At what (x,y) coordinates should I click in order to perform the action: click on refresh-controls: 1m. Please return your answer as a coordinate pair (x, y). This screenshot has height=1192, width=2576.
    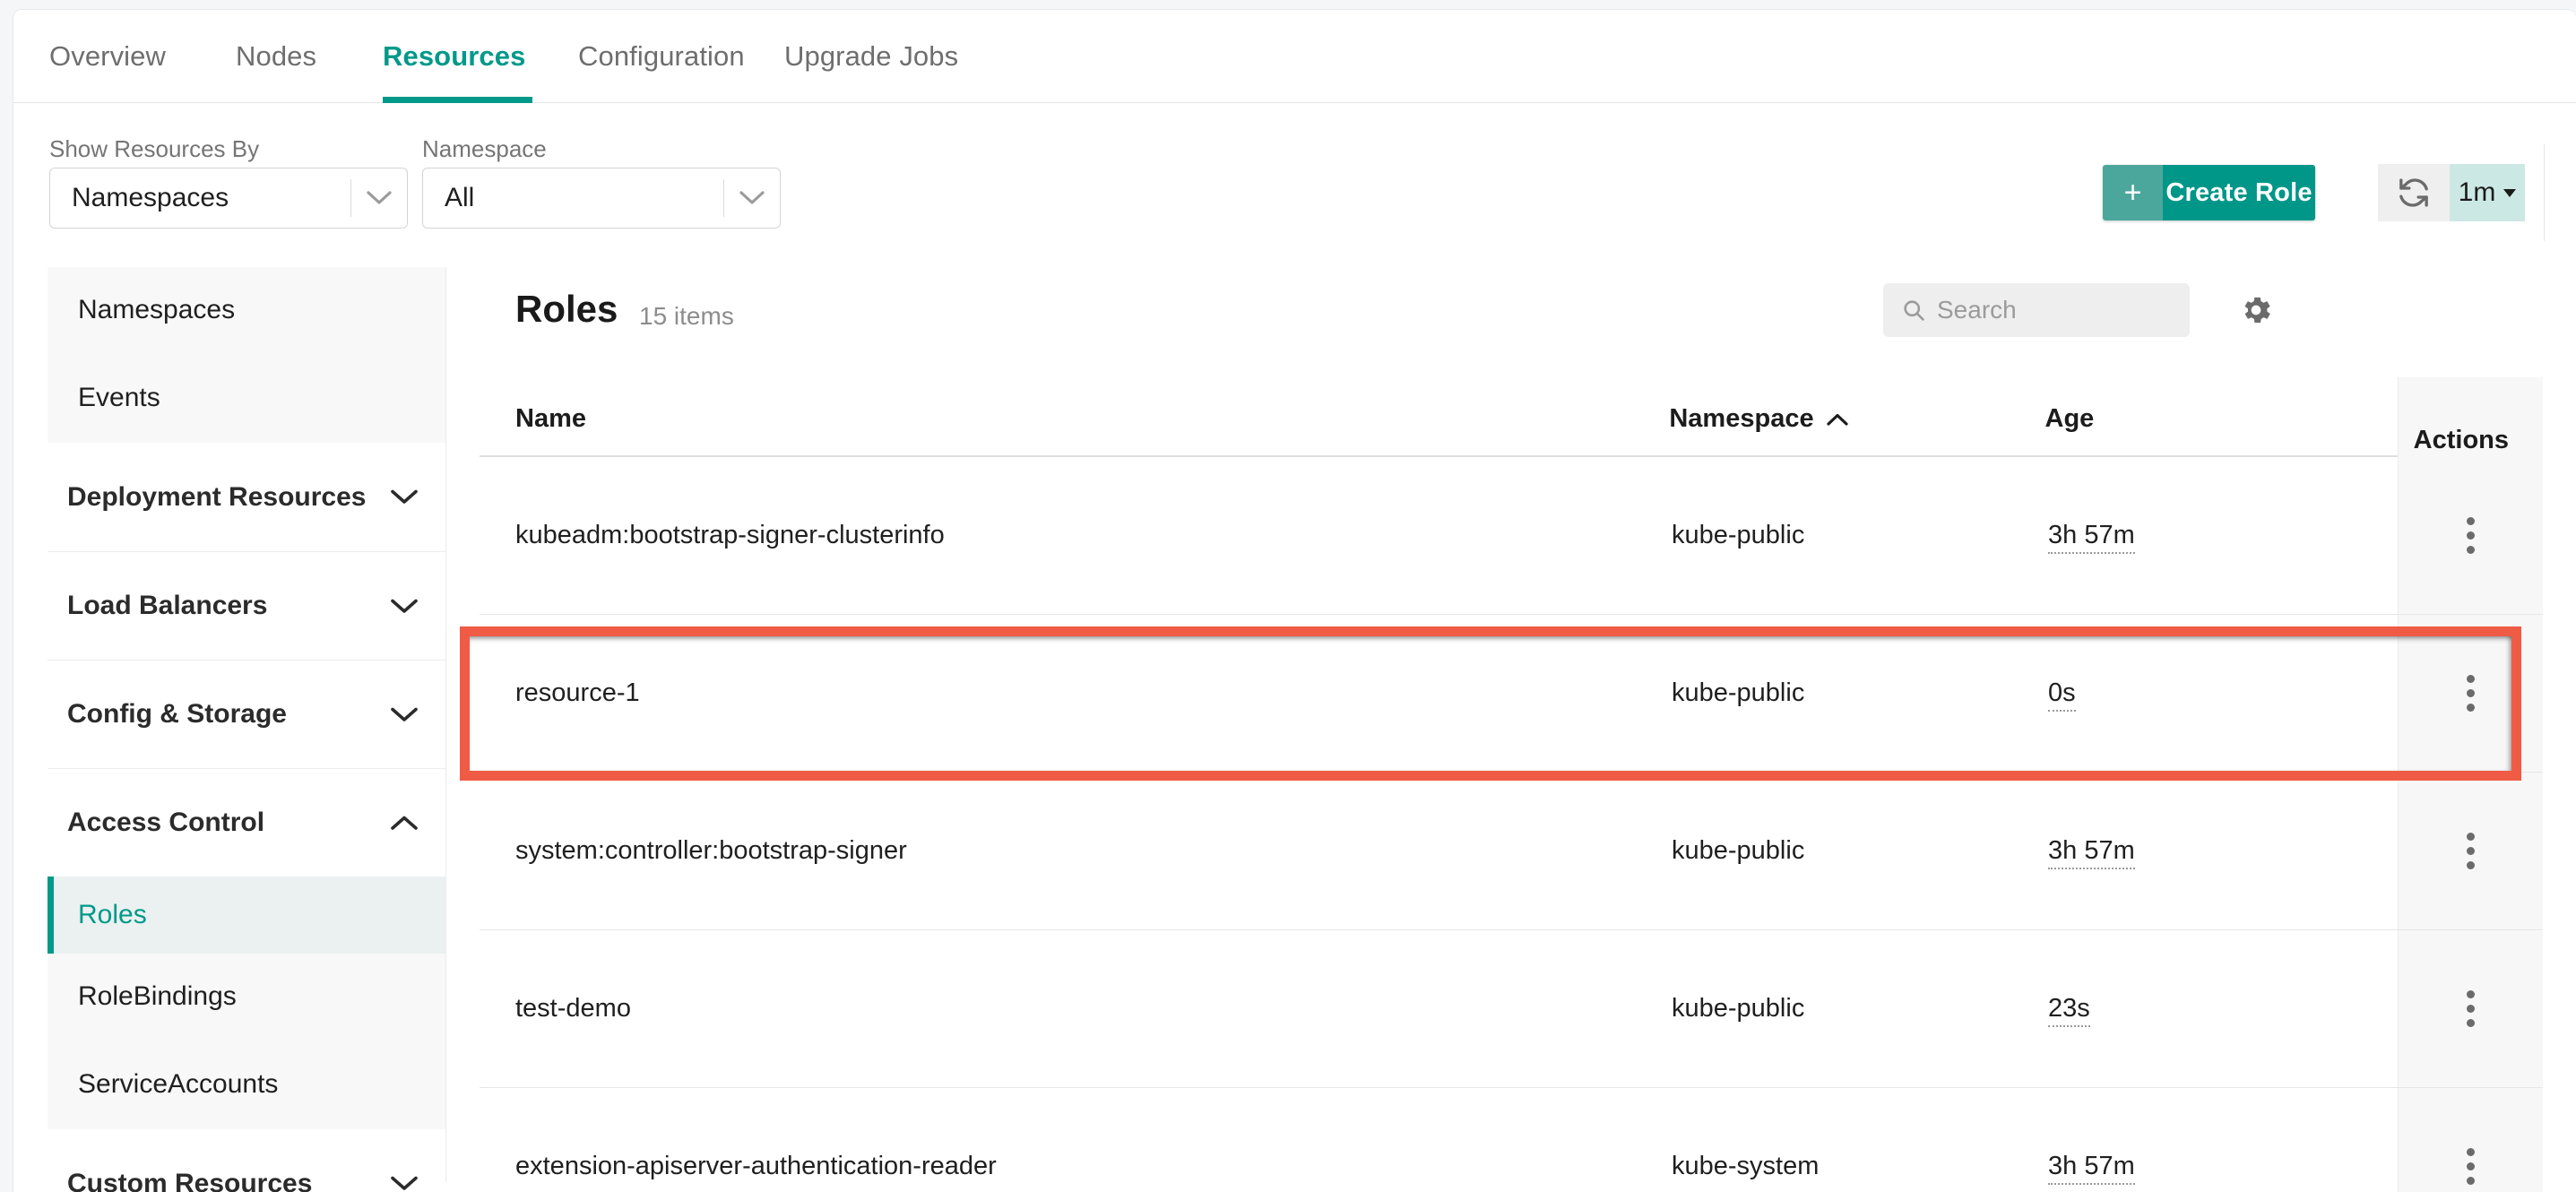
    Looking at the image, I should click on (2451, 192).